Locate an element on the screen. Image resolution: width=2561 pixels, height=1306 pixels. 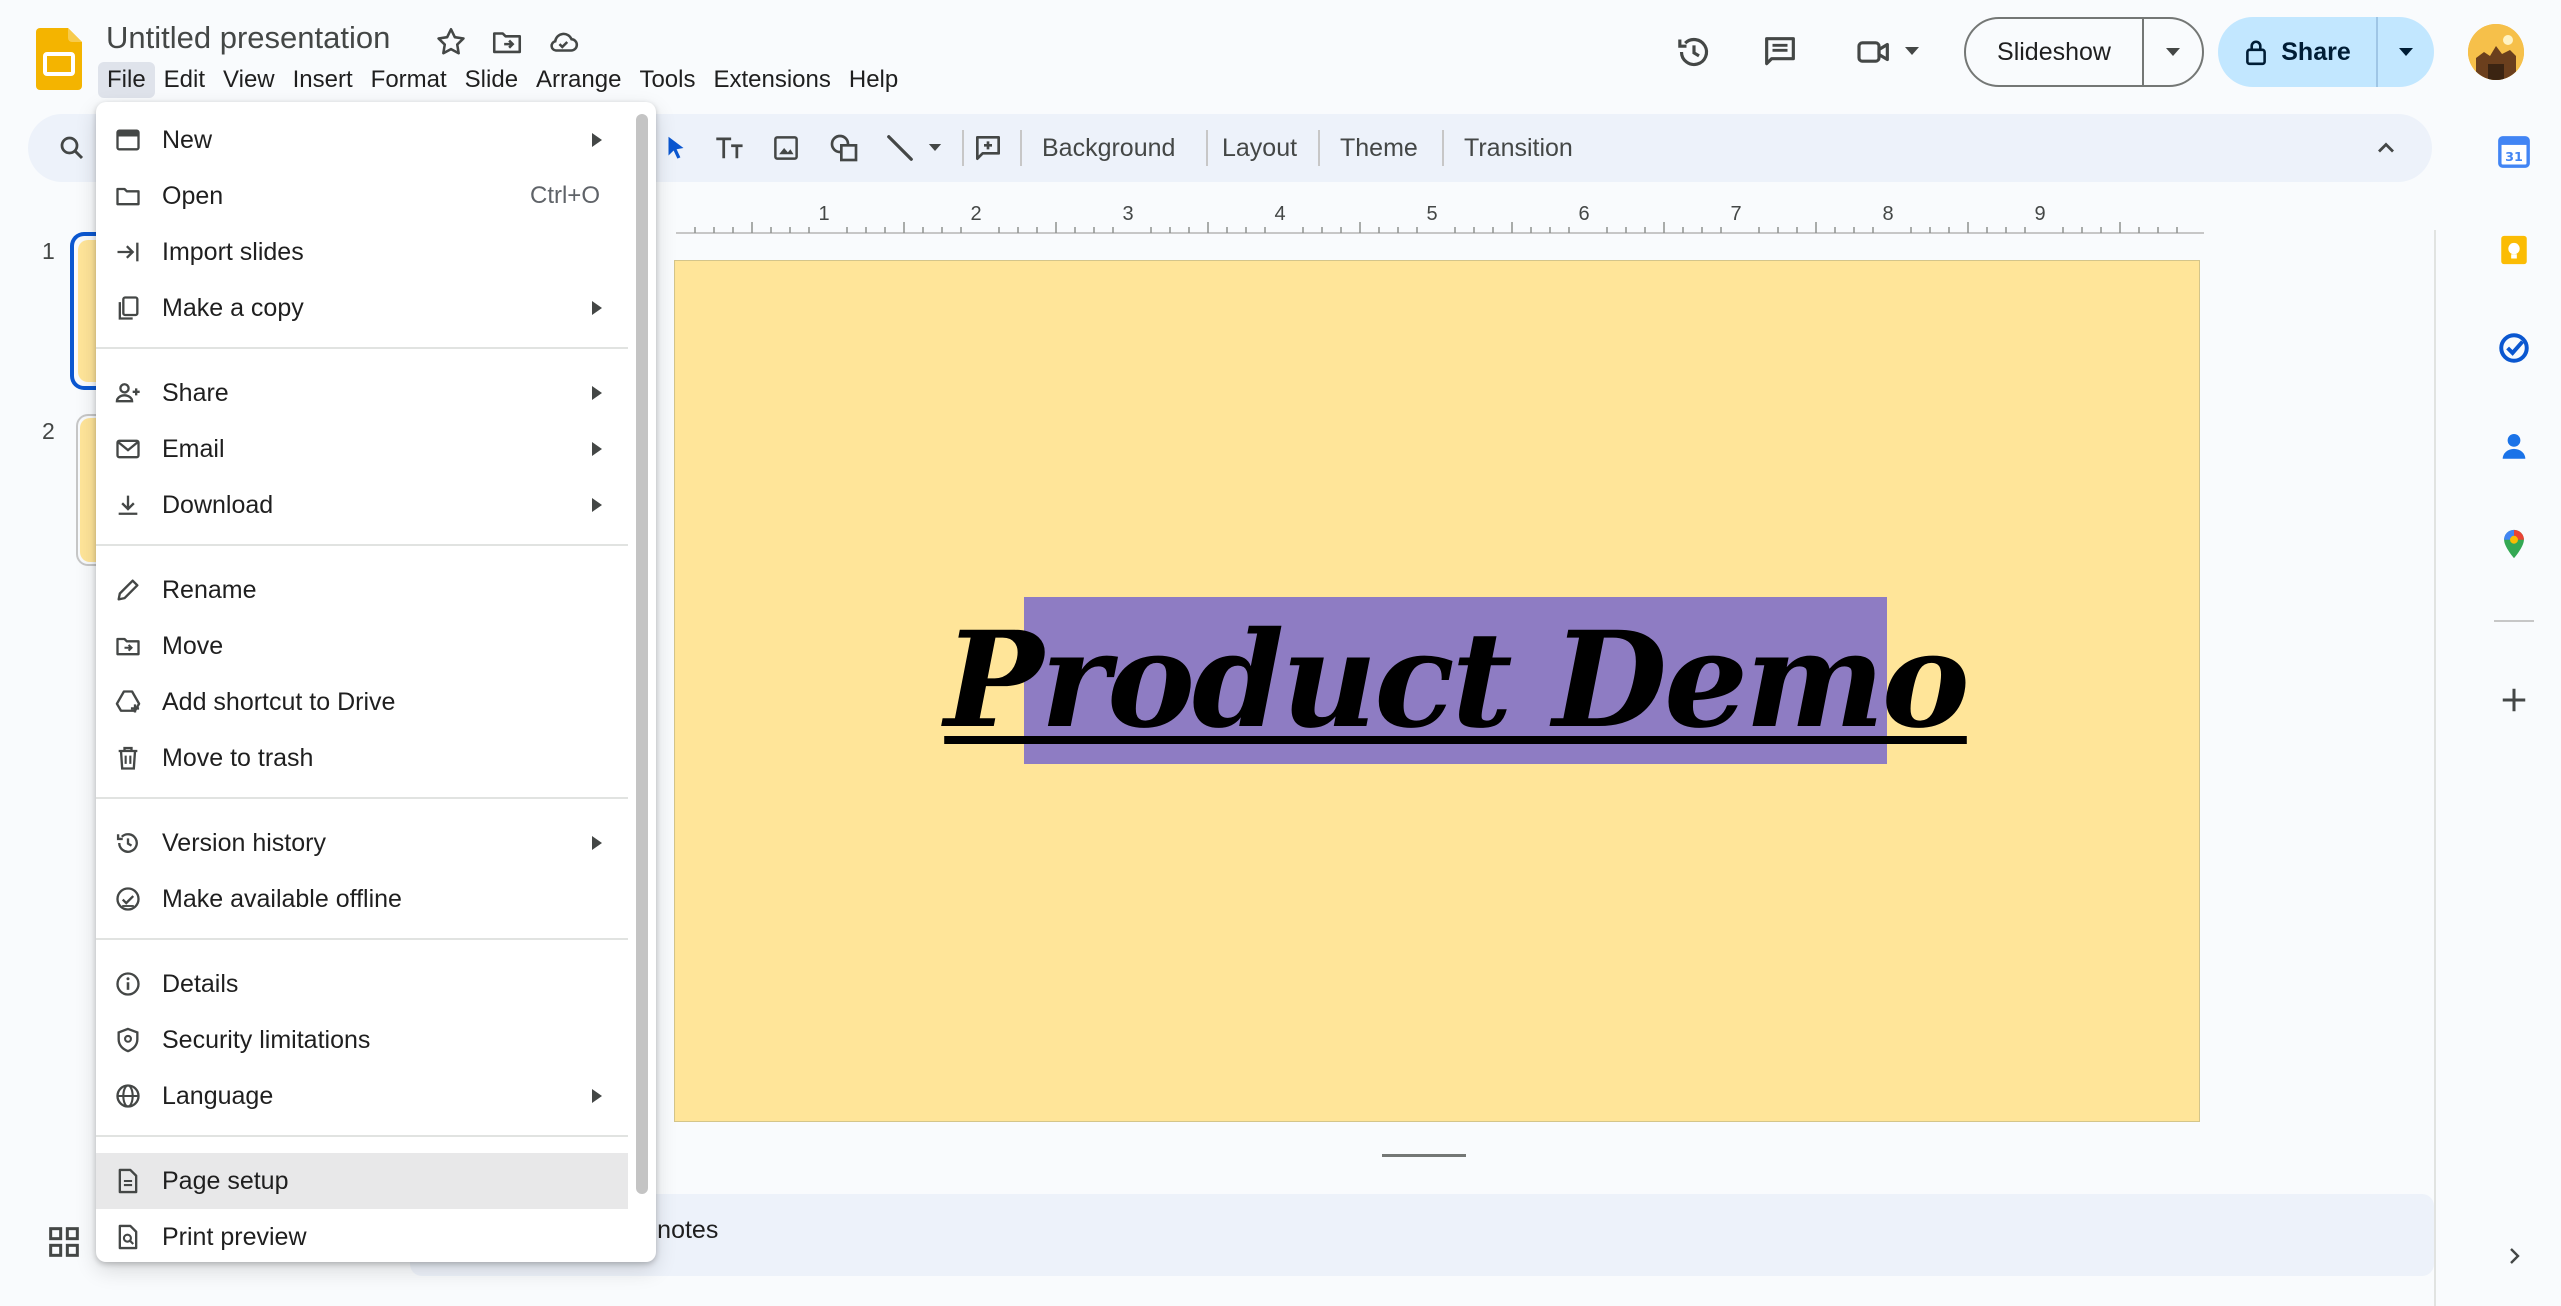
account-avatar is located at coordinates (2496, 52).